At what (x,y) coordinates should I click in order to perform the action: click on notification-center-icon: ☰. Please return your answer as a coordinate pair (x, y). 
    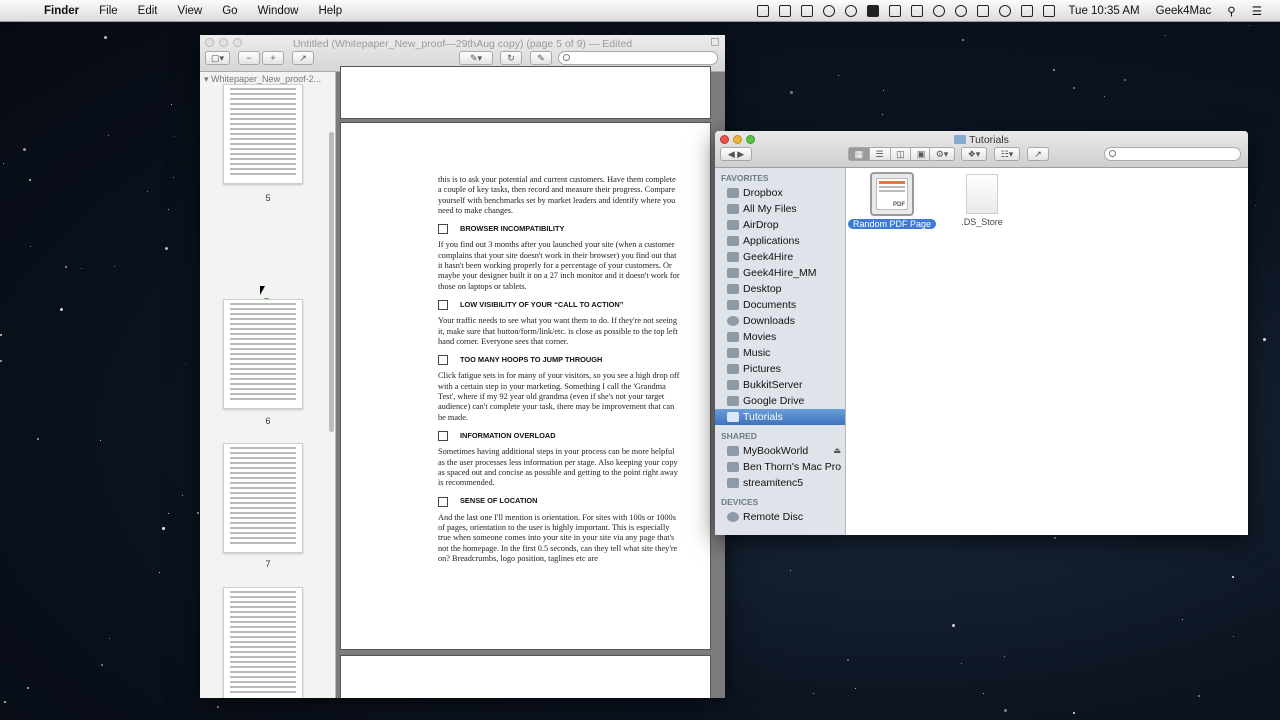
    Looking at the image, I should click on (1257, 11).